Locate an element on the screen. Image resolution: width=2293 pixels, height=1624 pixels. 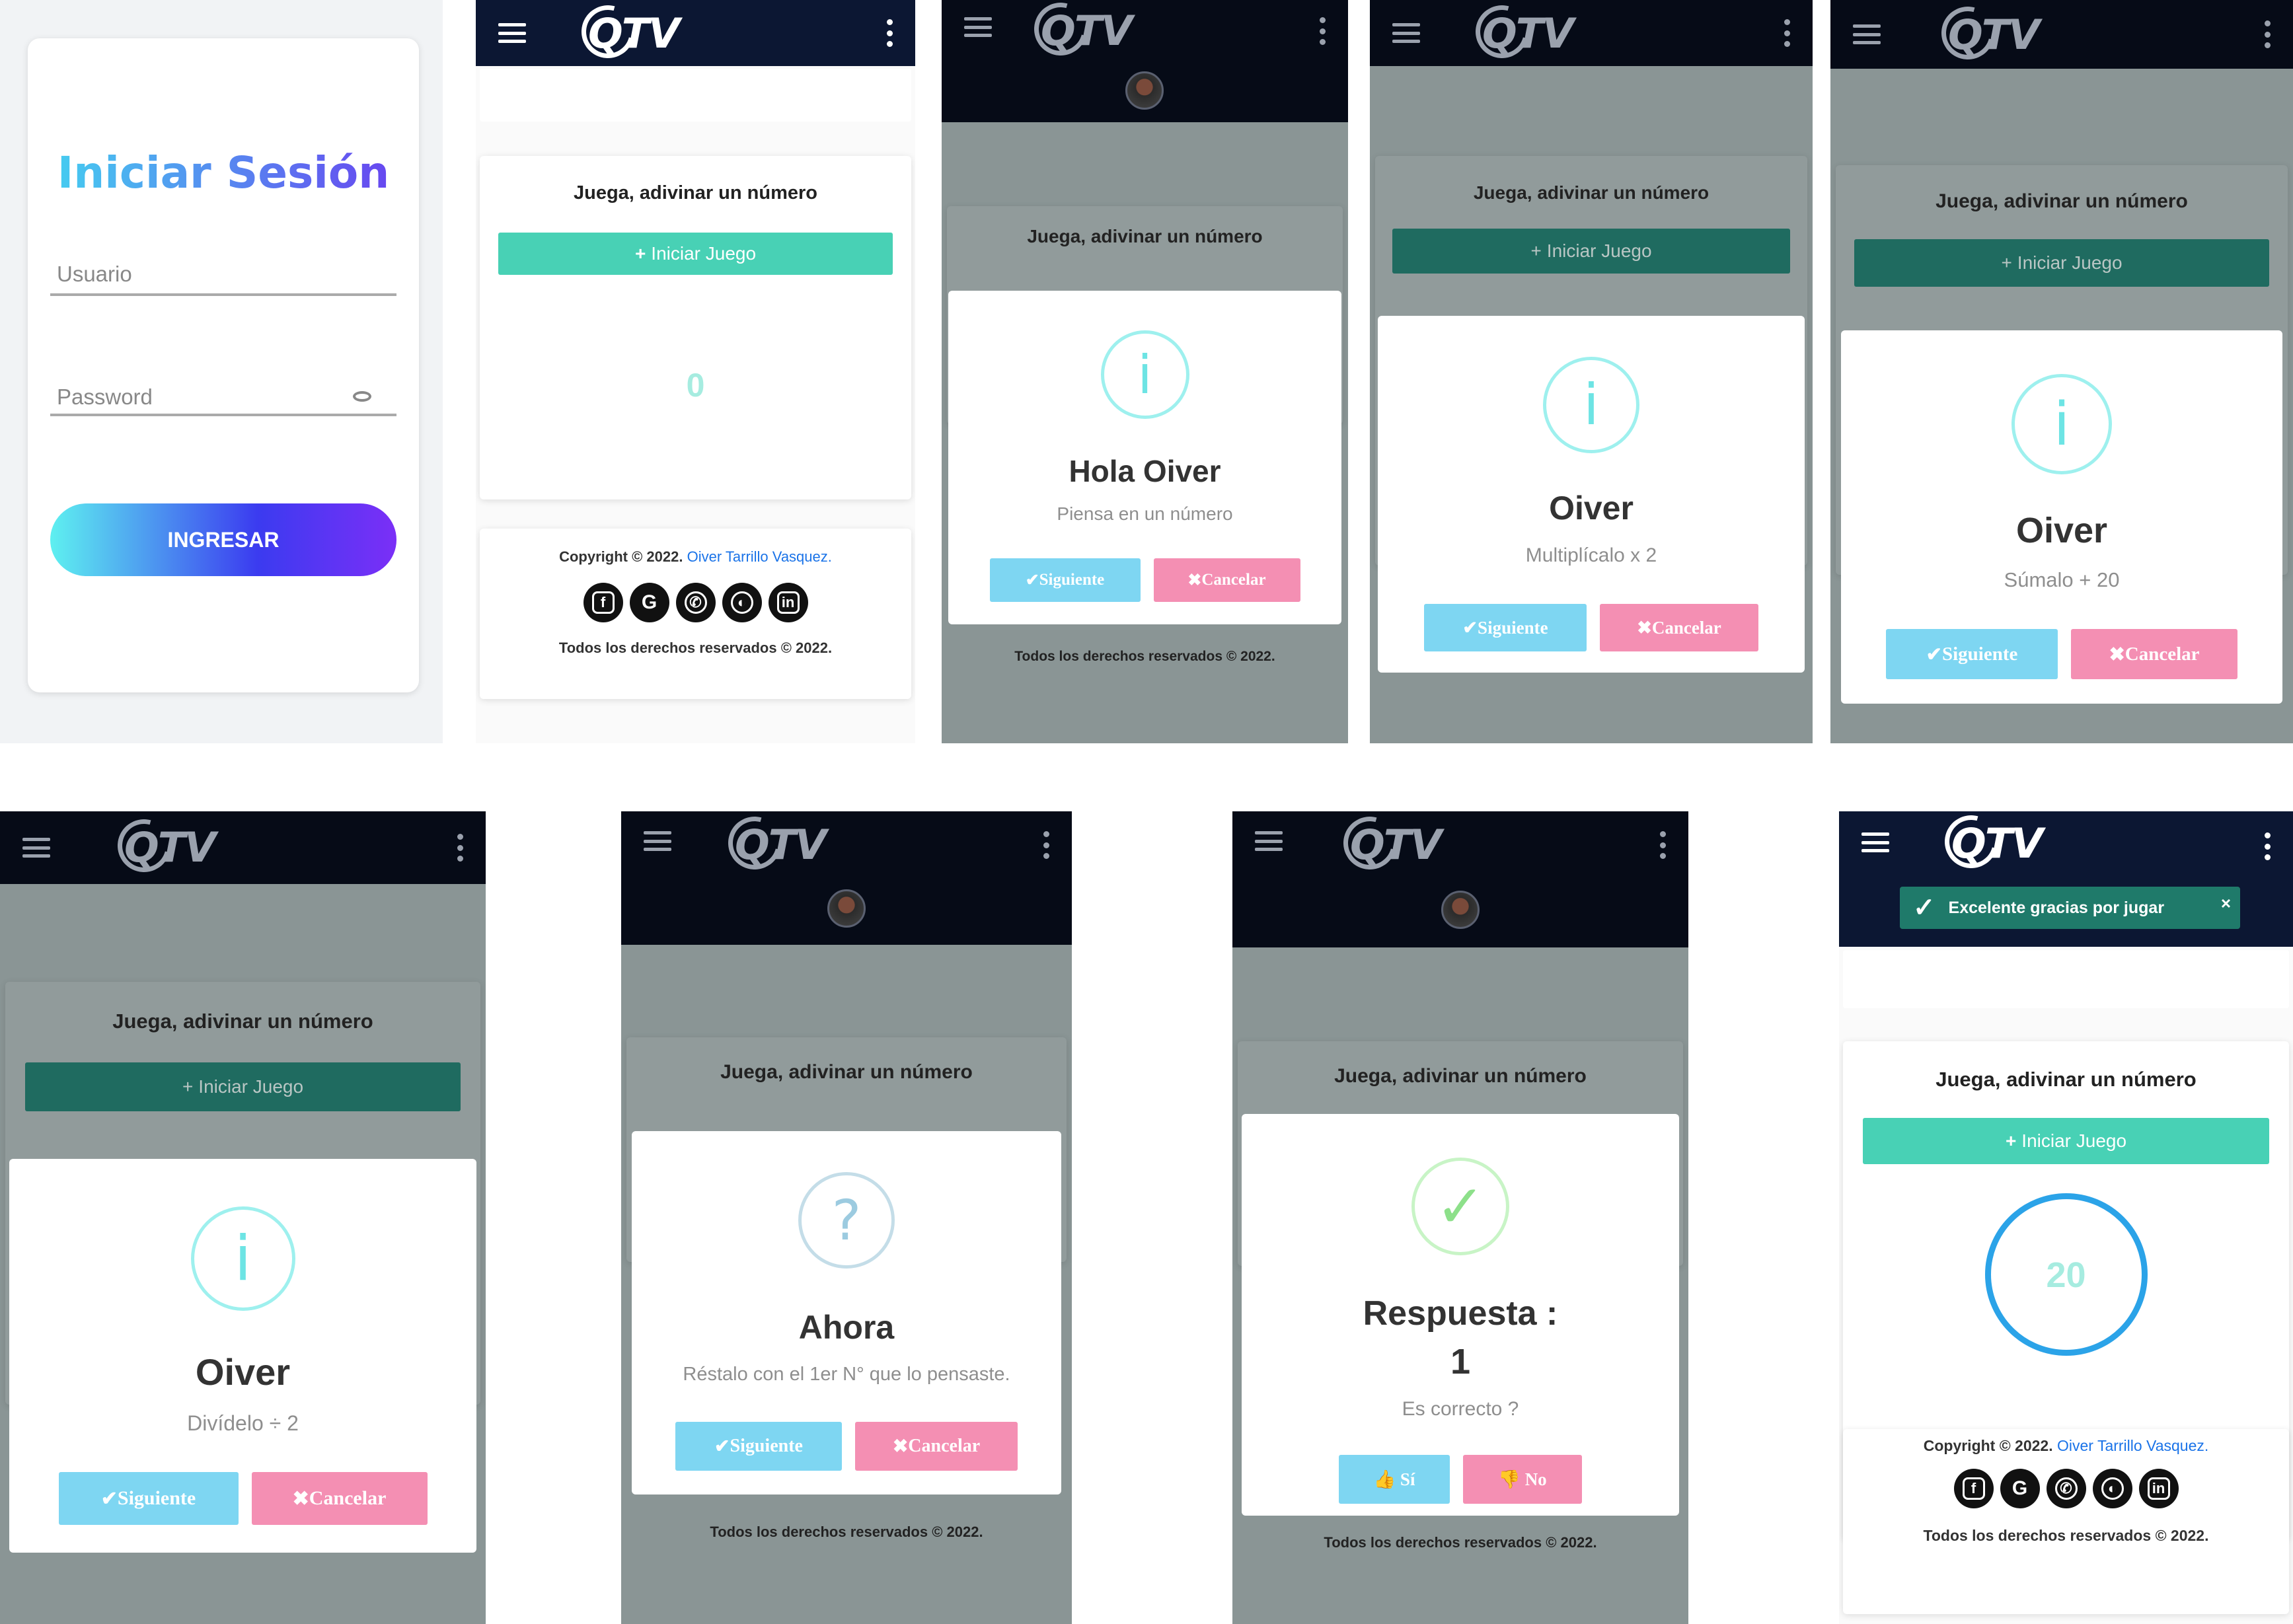
username-field: Usuario is located at coordinates (223, 276).